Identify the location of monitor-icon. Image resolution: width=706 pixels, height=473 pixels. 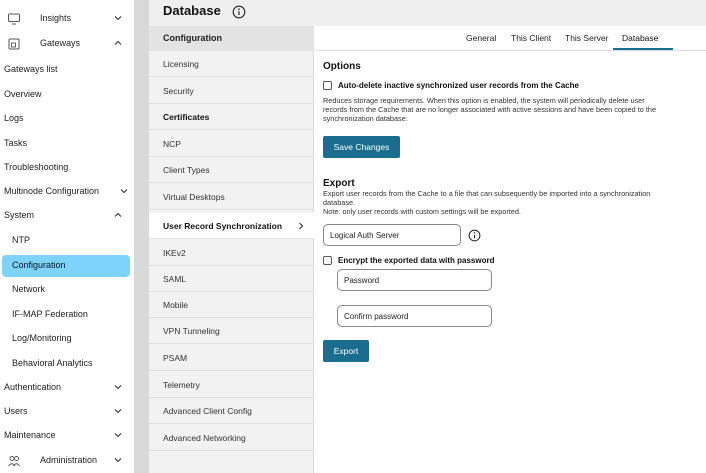
(14, 19).